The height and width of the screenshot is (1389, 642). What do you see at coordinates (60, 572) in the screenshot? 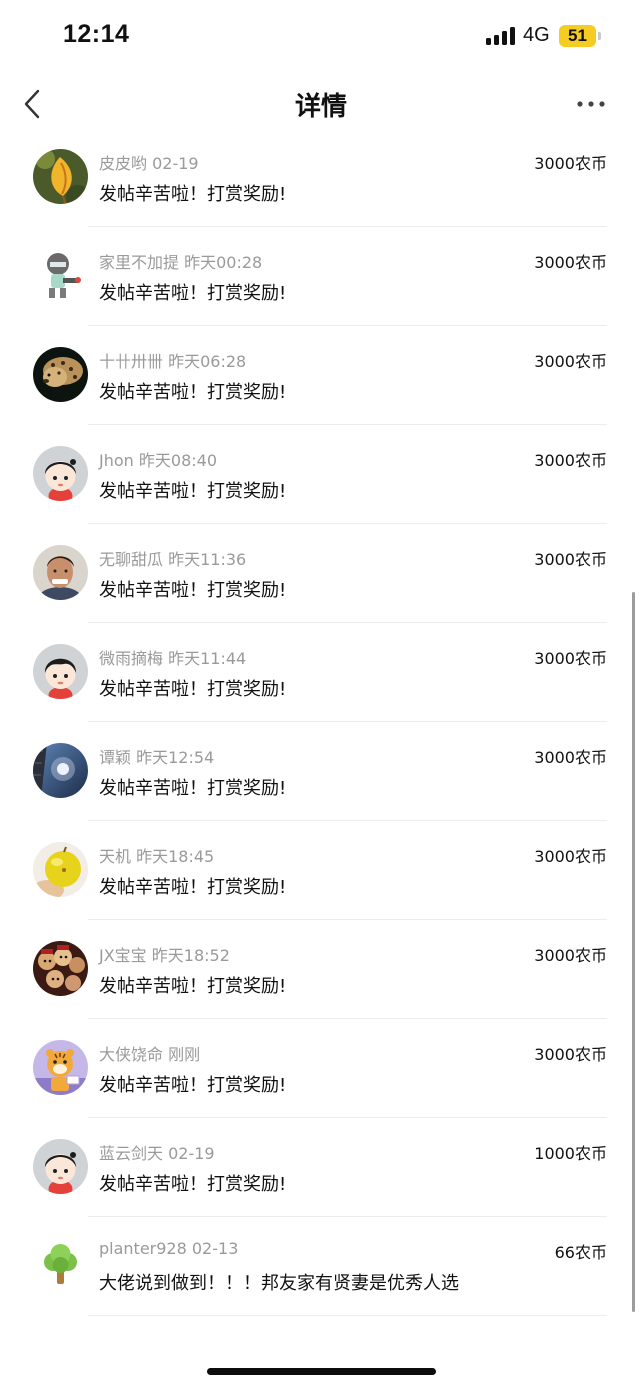
I see `avatar-photo-man` at bounding box center [60, 572].